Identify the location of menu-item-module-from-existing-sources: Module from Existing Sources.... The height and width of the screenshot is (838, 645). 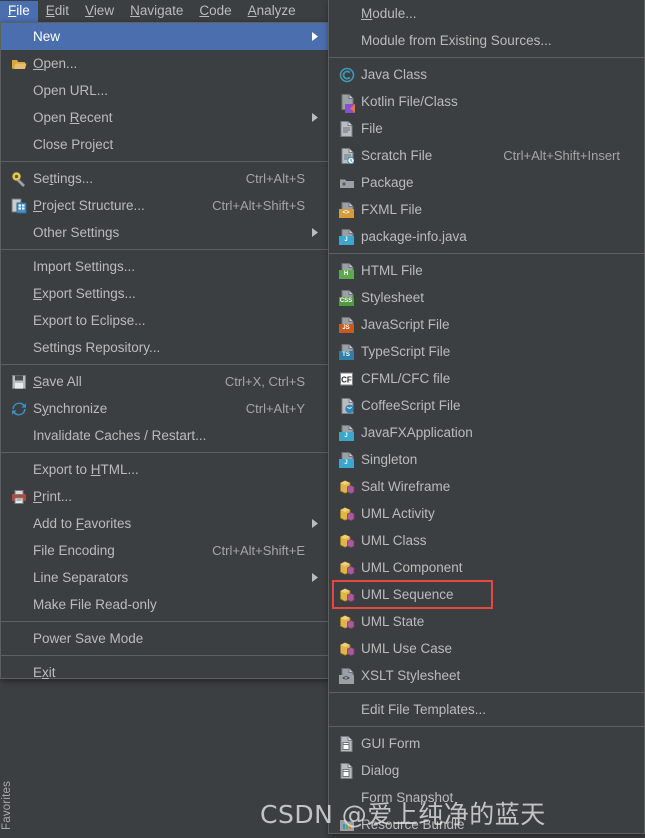
(486, 40).